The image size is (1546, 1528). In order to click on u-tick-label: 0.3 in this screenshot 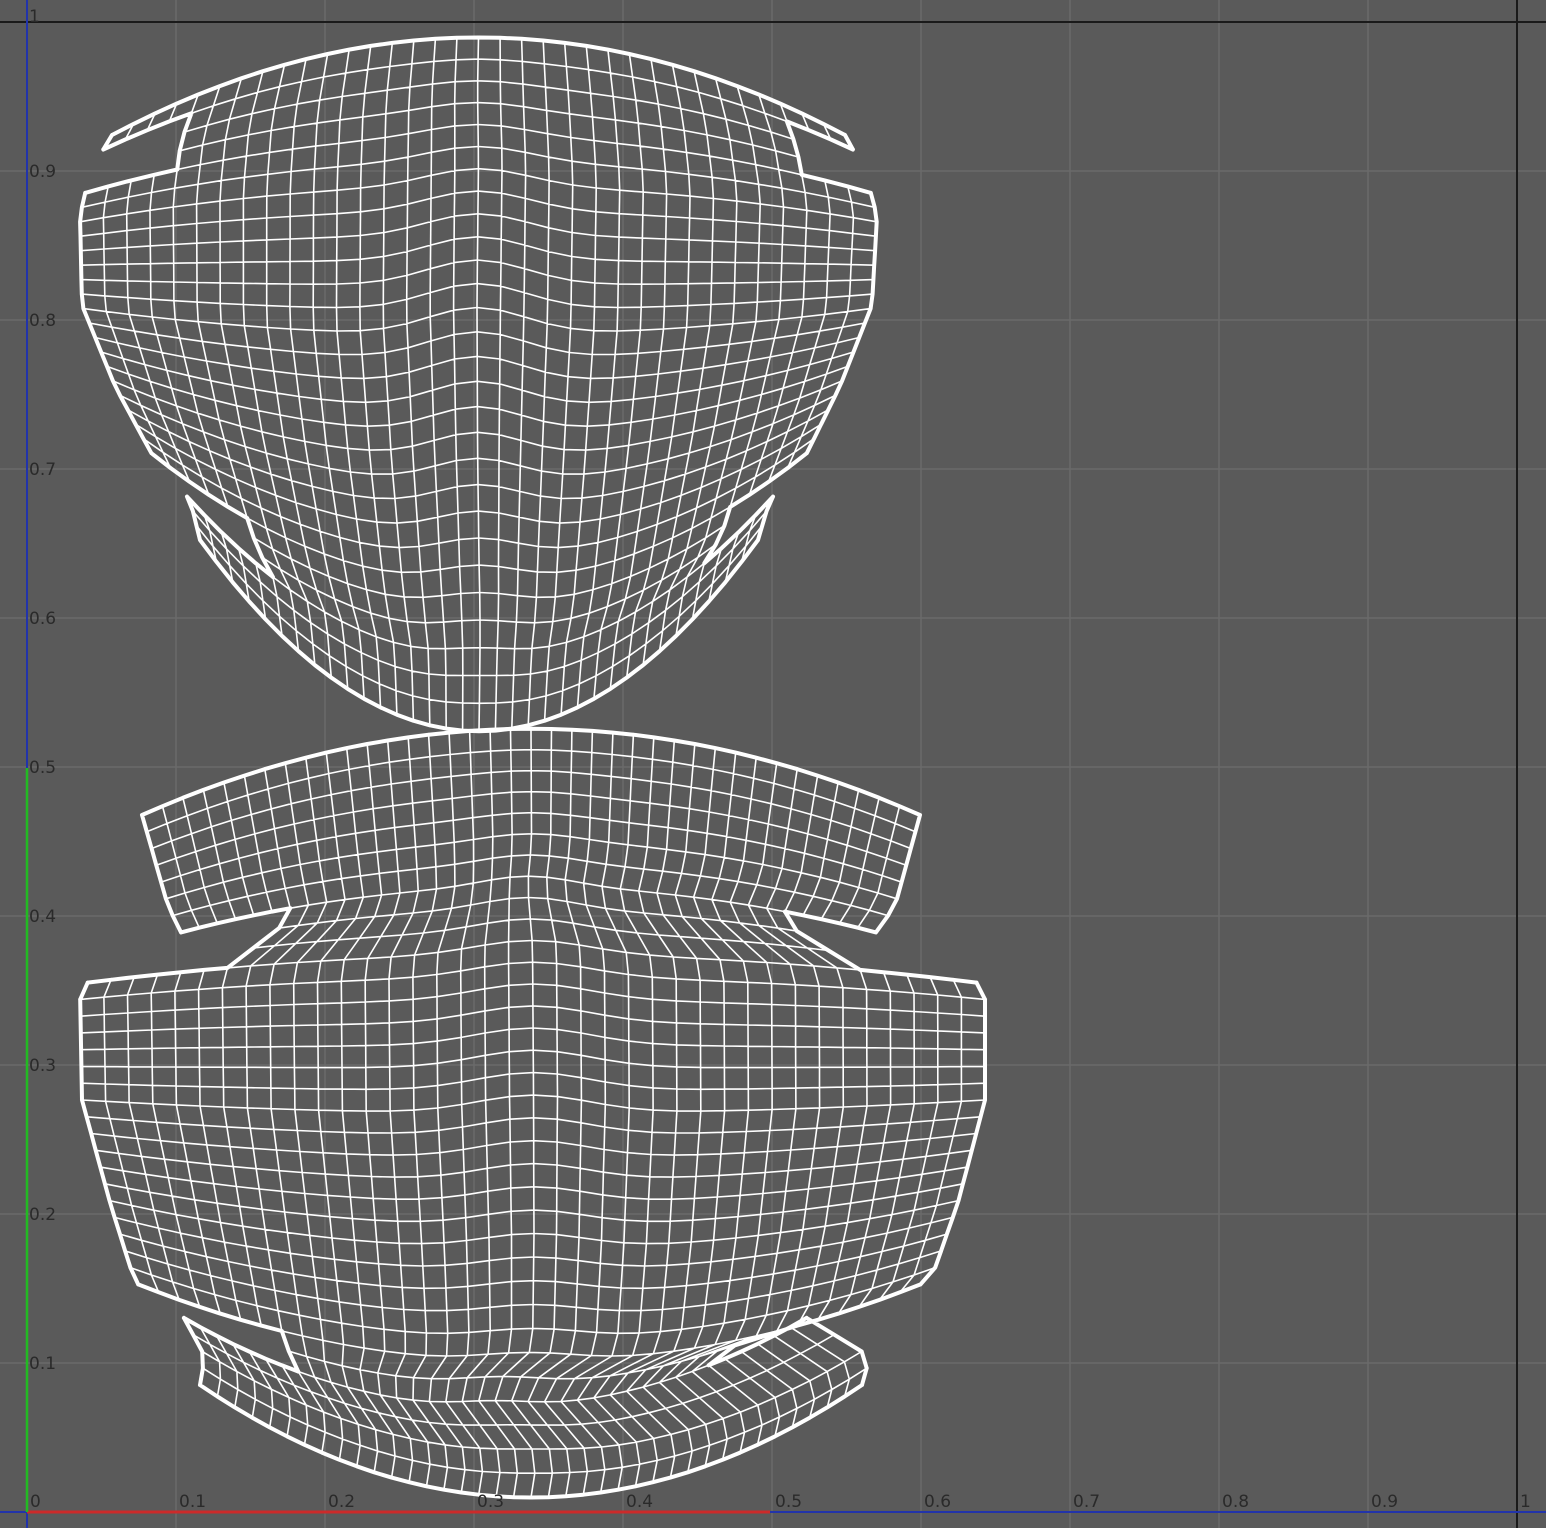, I will do `click(490, 1502)`.